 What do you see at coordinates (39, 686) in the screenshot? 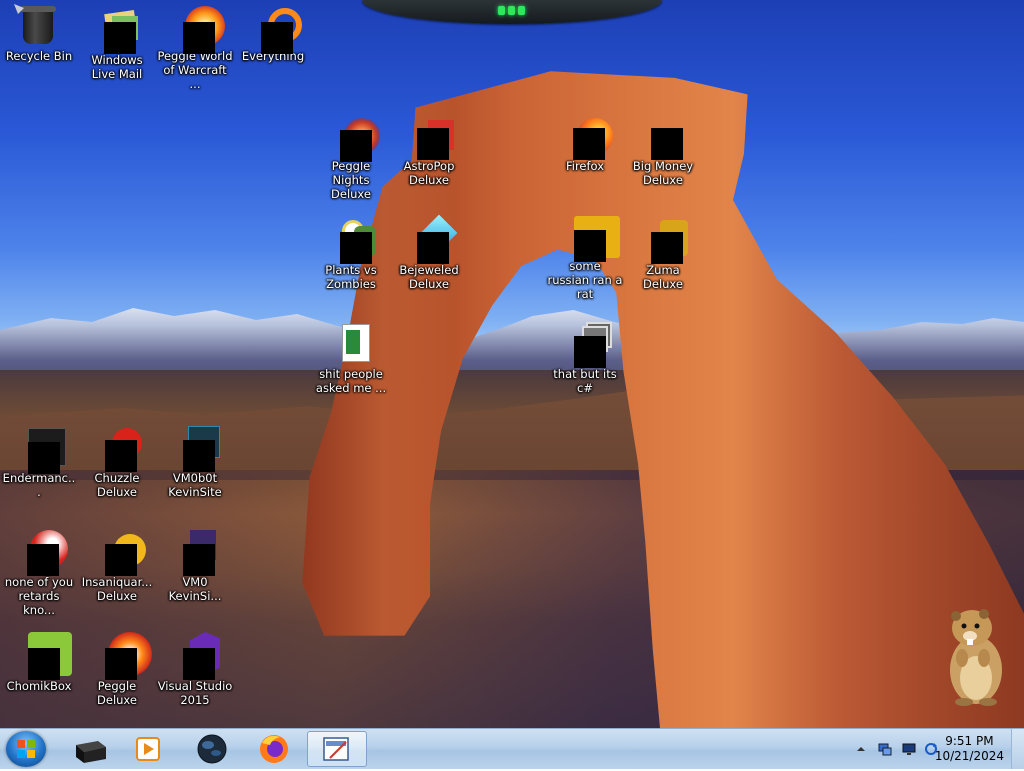
I see `icon-label: ChomikBox` at bounding box center [39, 686].